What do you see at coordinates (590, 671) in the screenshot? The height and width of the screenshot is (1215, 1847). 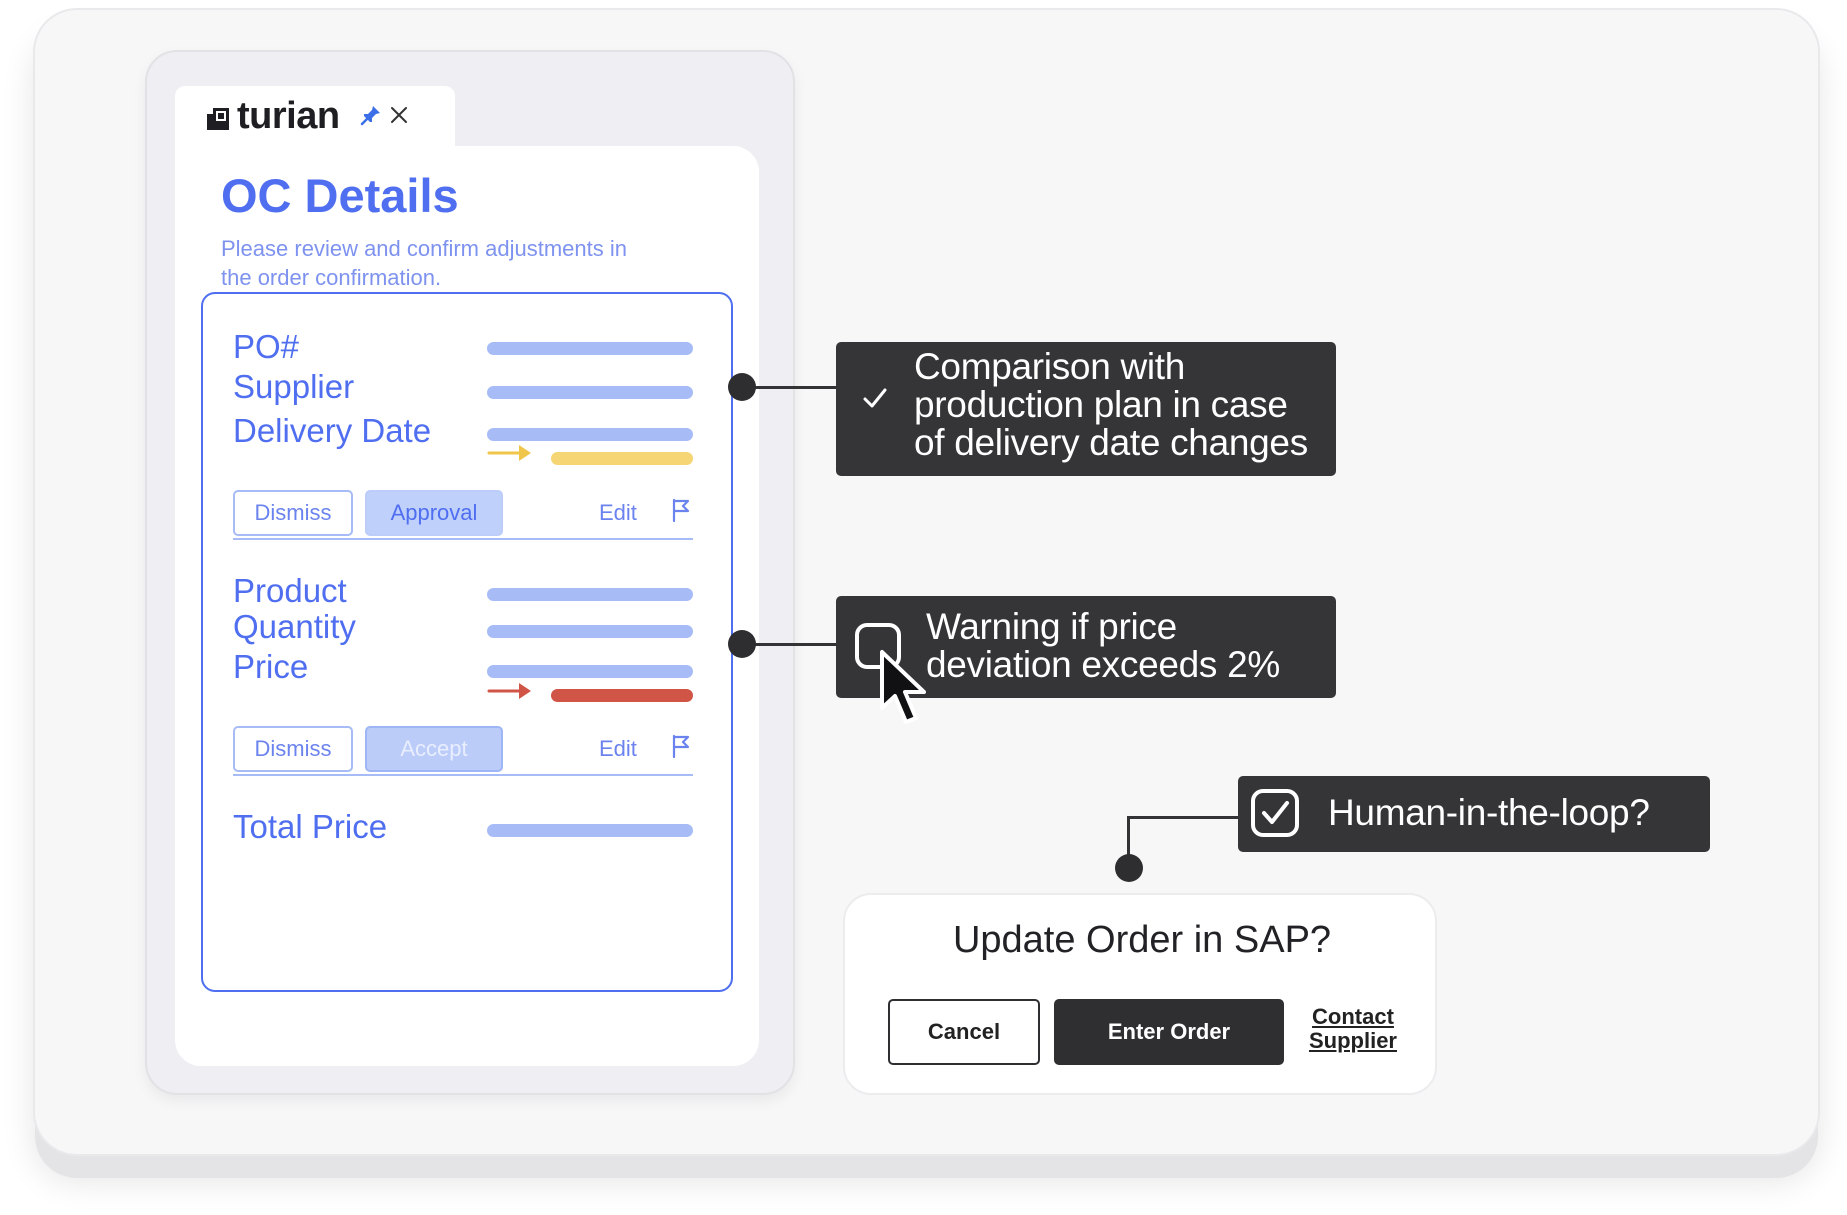 I see `field-value-price` at bounding box center [590, 671].